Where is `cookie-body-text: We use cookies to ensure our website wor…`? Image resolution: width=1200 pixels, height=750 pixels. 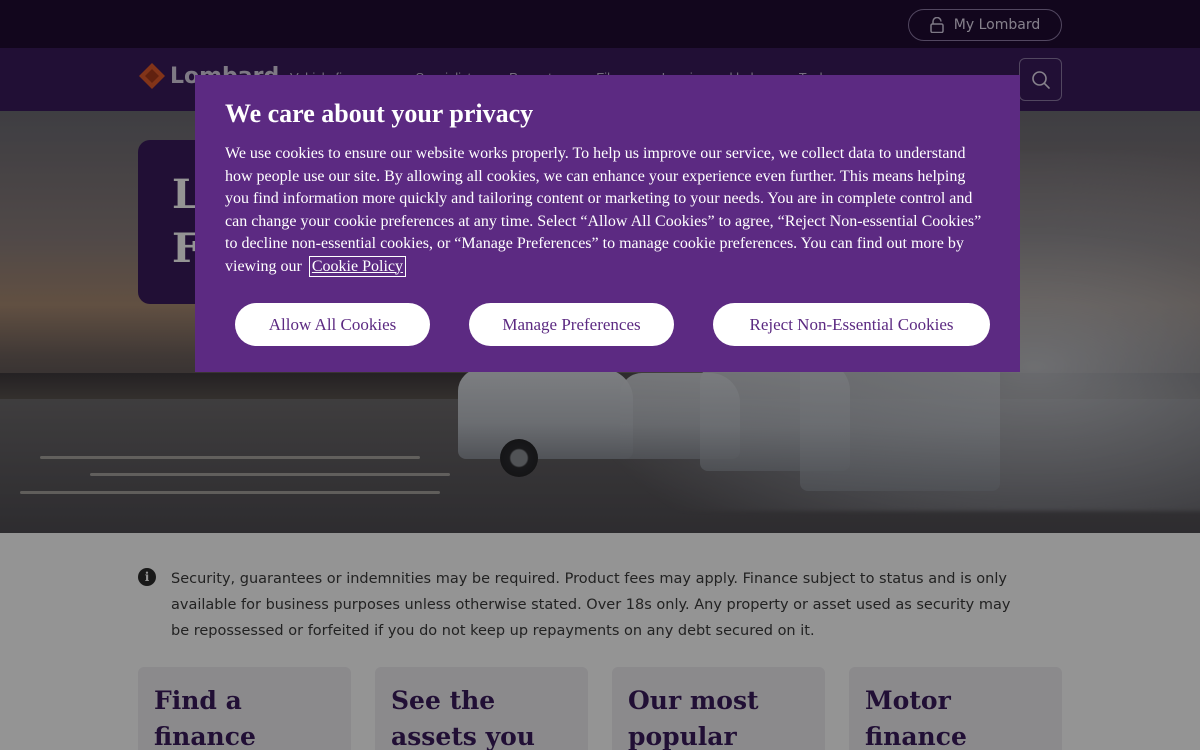 cookie-body-text: We use cookies to ensure our website wor… is located at coordinates (603, 210).